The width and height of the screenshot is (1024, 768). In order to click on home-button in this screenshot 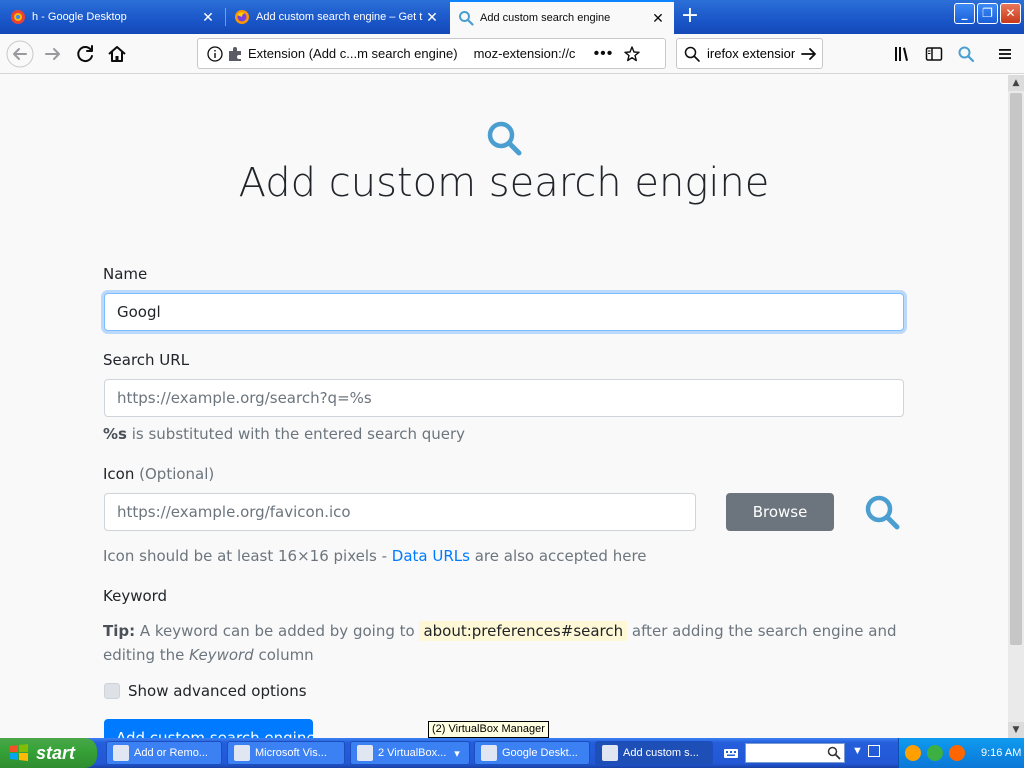, I will do `click(117, 54)`.